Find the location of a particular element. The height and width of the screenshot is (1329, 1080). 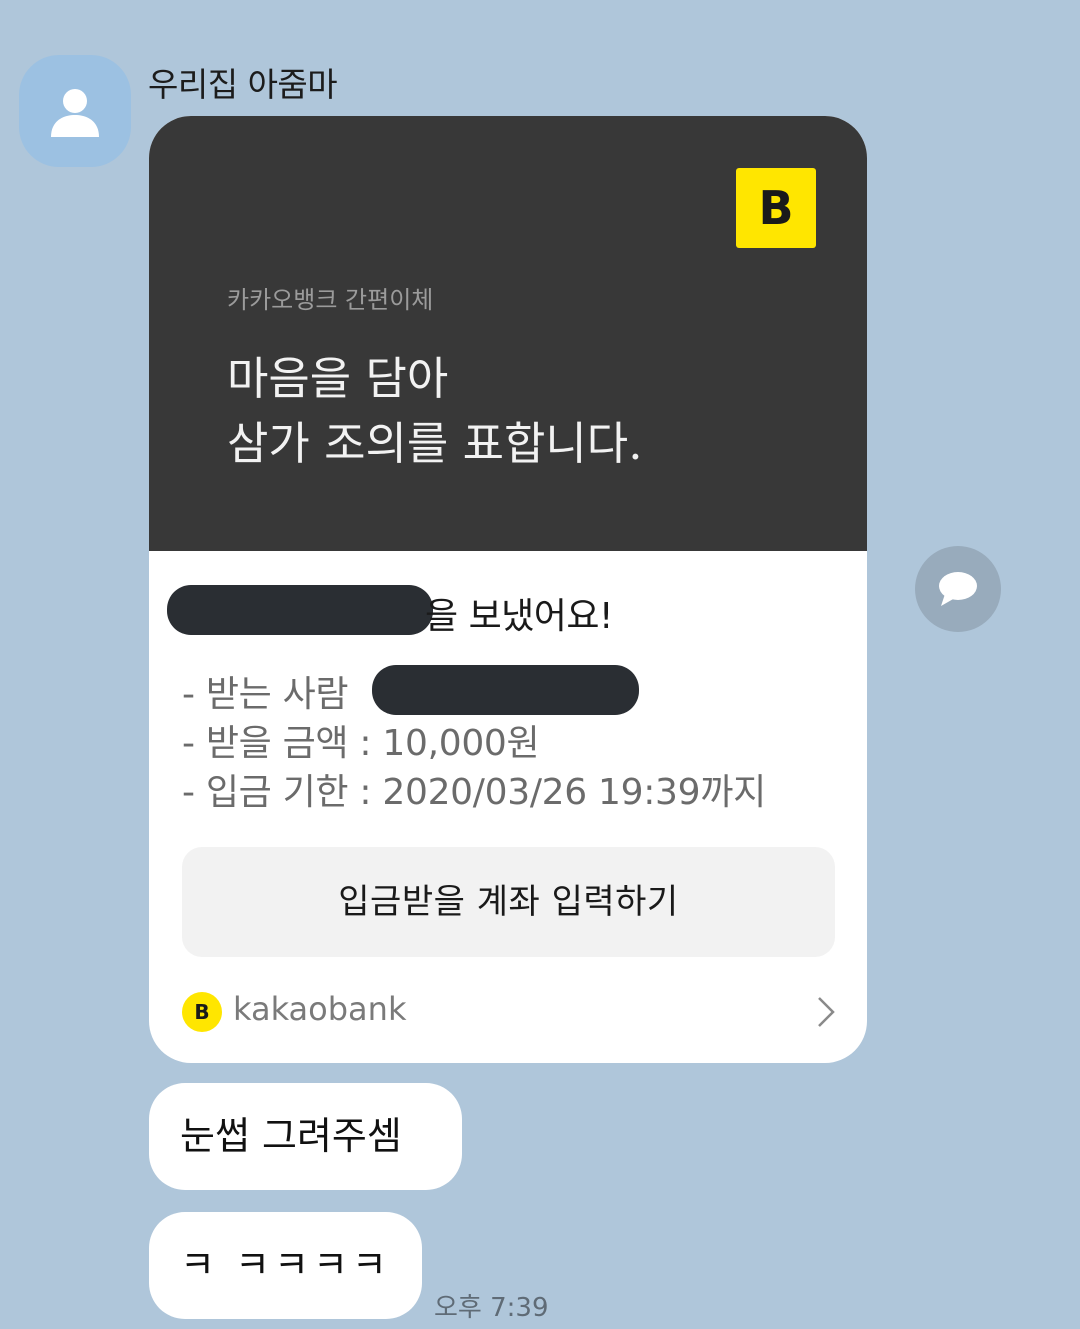

chevron-right-icon is located at coordinates (826, 1012).